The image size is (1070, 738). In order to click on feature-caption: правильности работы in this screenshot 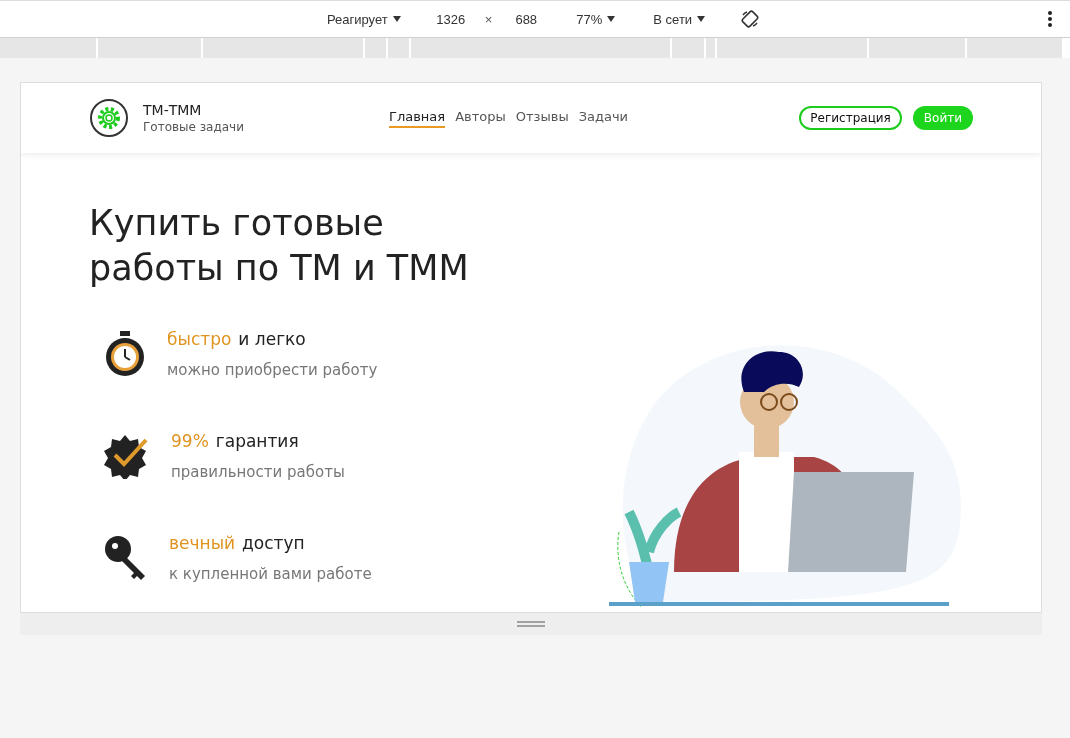, I will do `click(258, 472)`.